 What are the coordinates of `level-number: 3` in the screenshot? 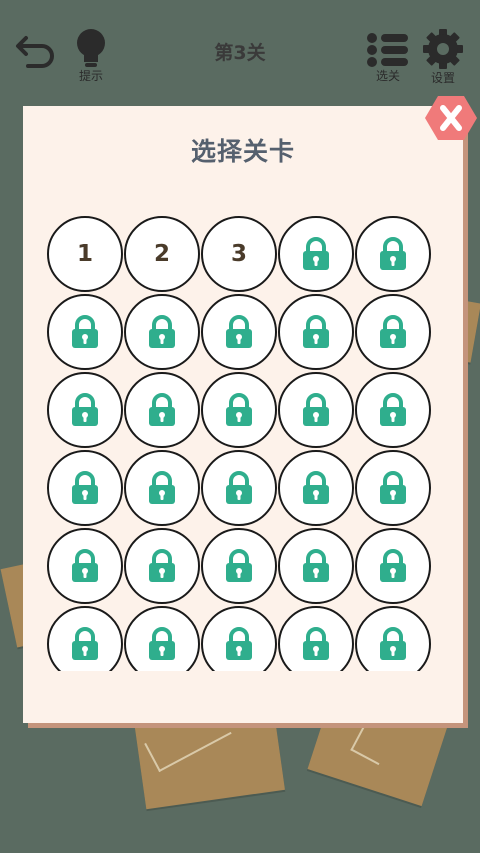 It's located at (238, 254).